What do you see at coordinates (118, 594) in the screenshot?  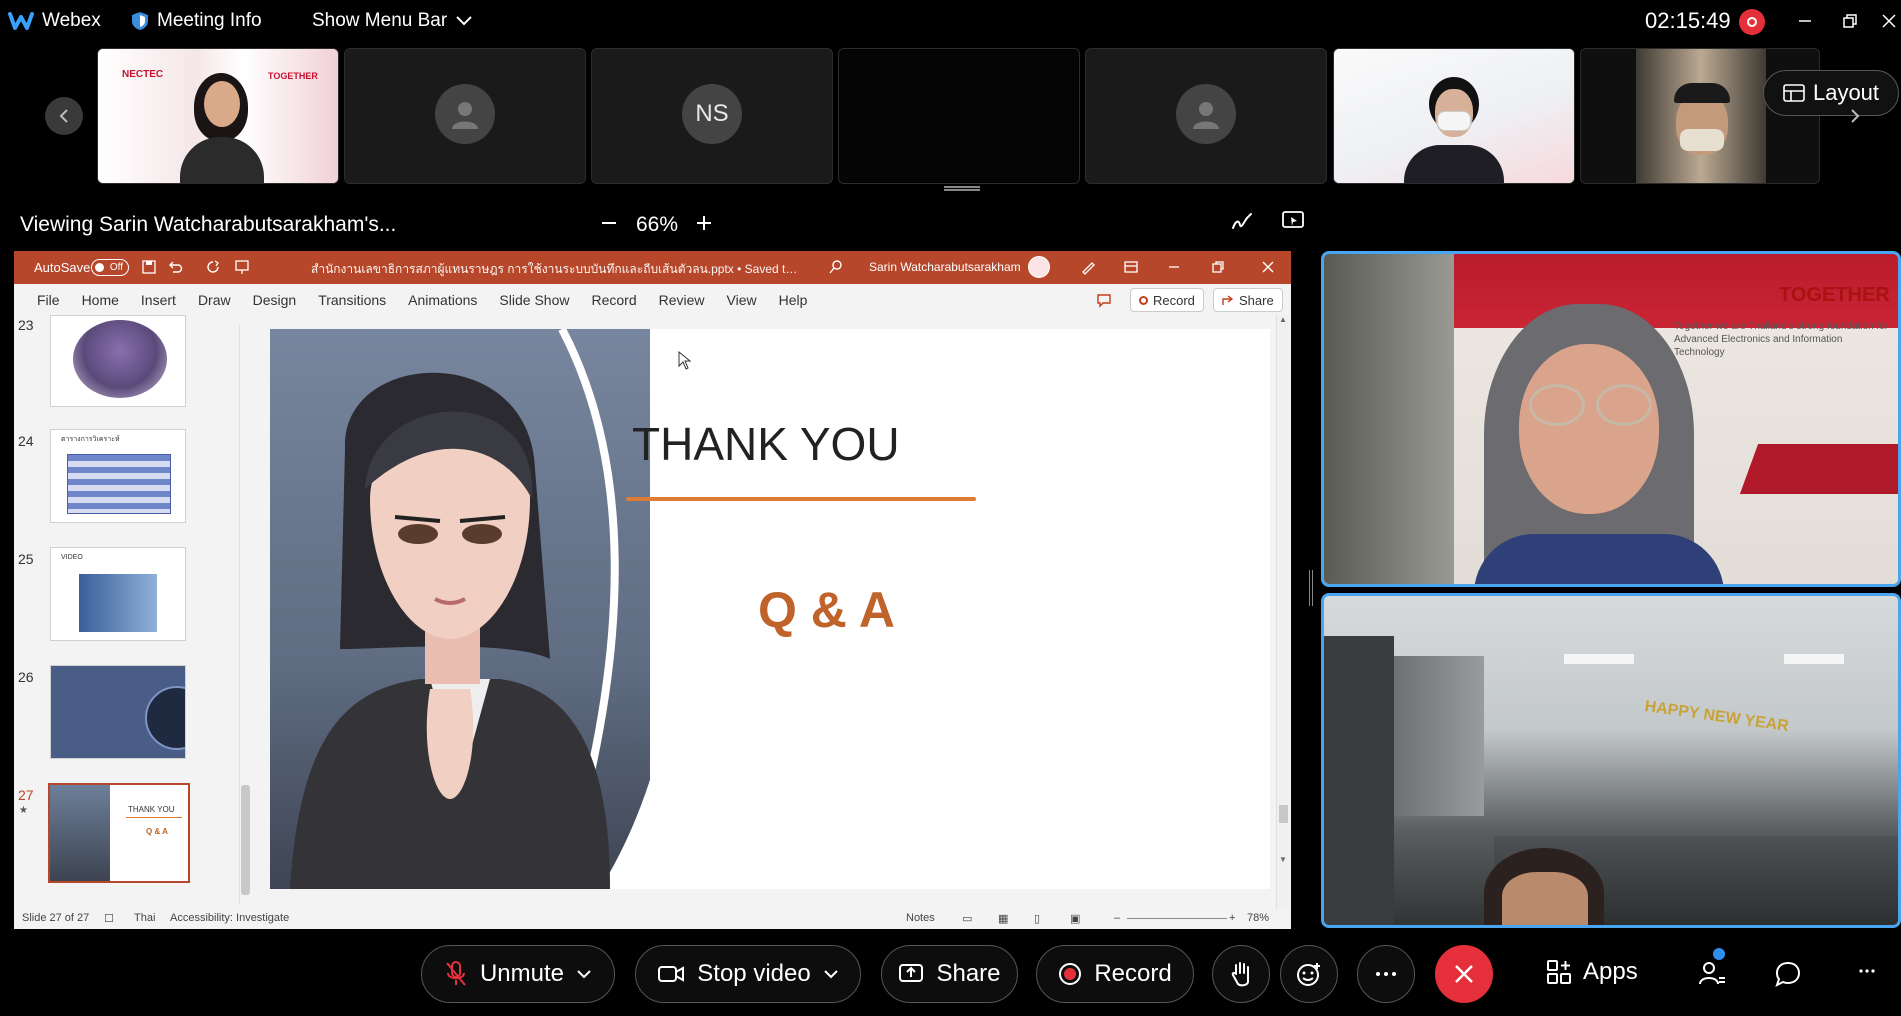 I see `slide-thumbnail-25: VIDEO` at bounding box center [118, 594].